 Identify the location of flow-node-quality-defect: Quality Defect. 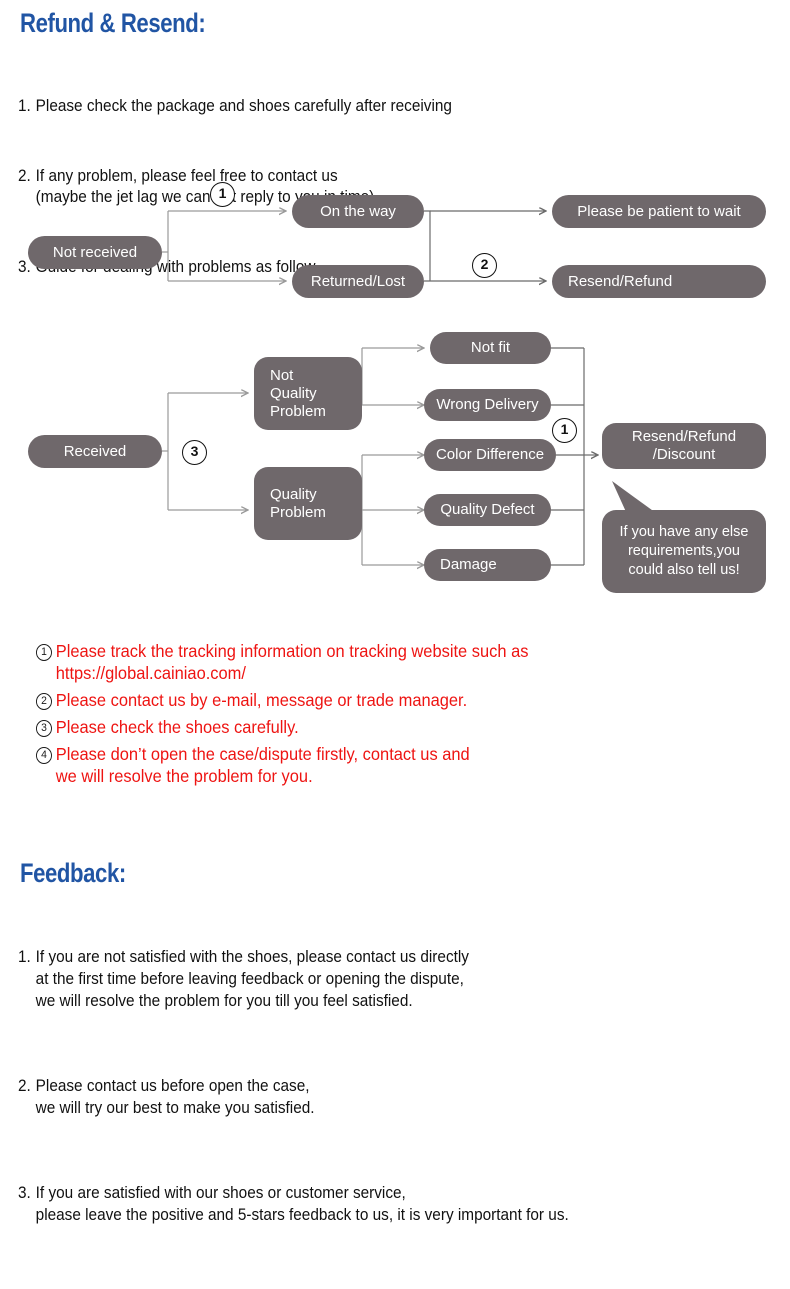
(487, 510).